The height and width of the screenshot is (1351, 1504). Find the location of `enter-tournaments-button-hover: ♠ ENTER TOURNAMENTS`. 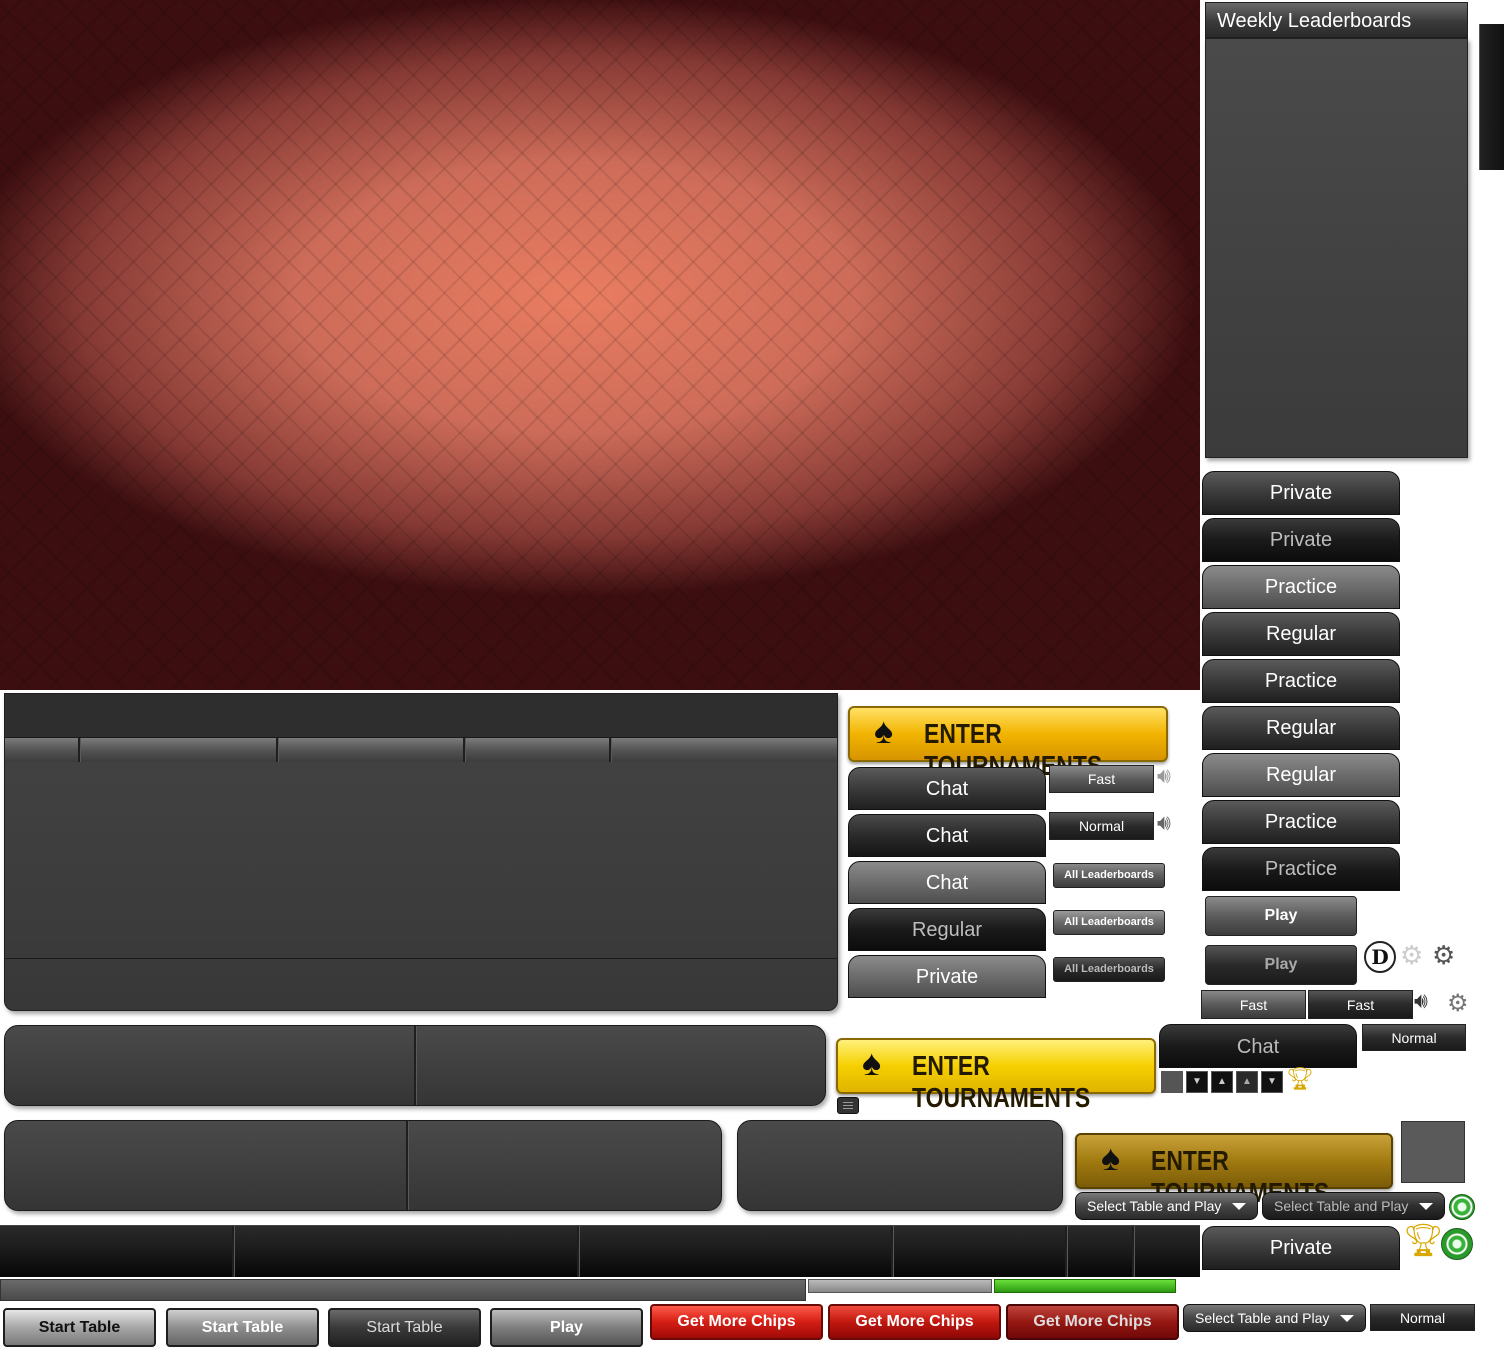

enter-tournaments-button-hover: ♠ ENTER TOURNAMENTS is located at coordinates (996, 1075).